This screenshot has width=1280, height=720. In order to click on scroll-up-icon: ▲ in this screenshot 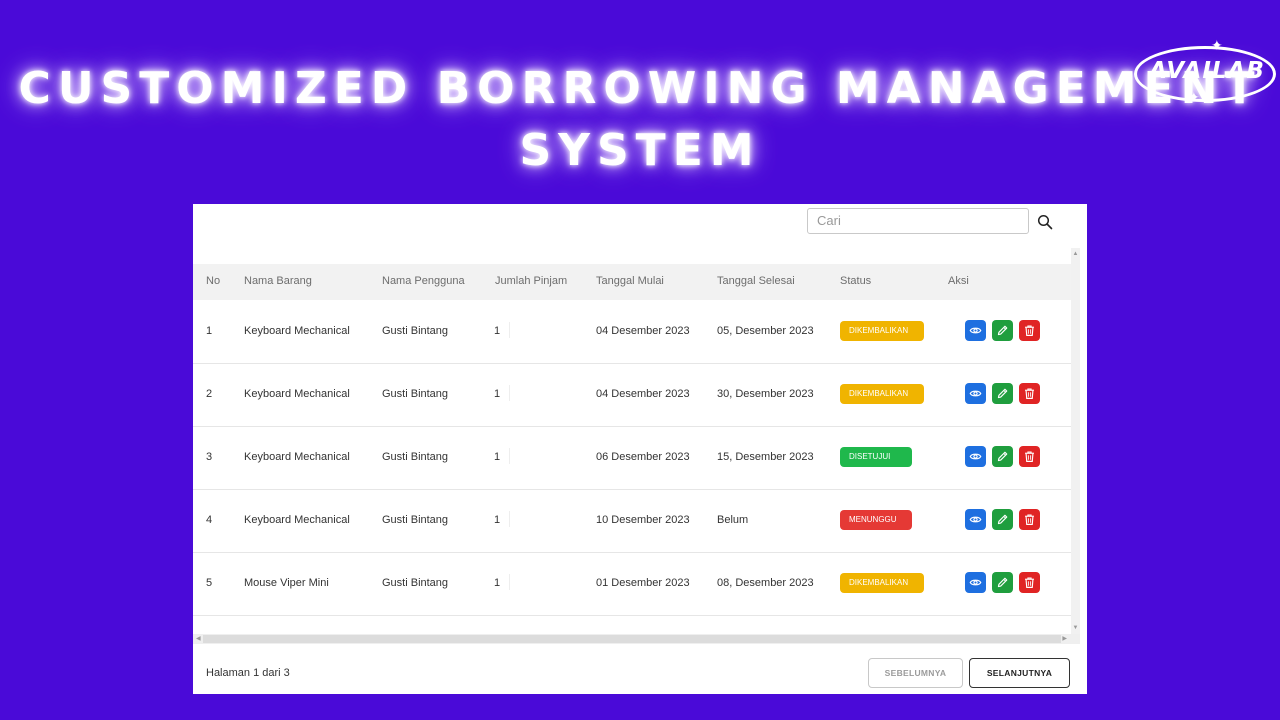, I will do `click(1075, 254)`.